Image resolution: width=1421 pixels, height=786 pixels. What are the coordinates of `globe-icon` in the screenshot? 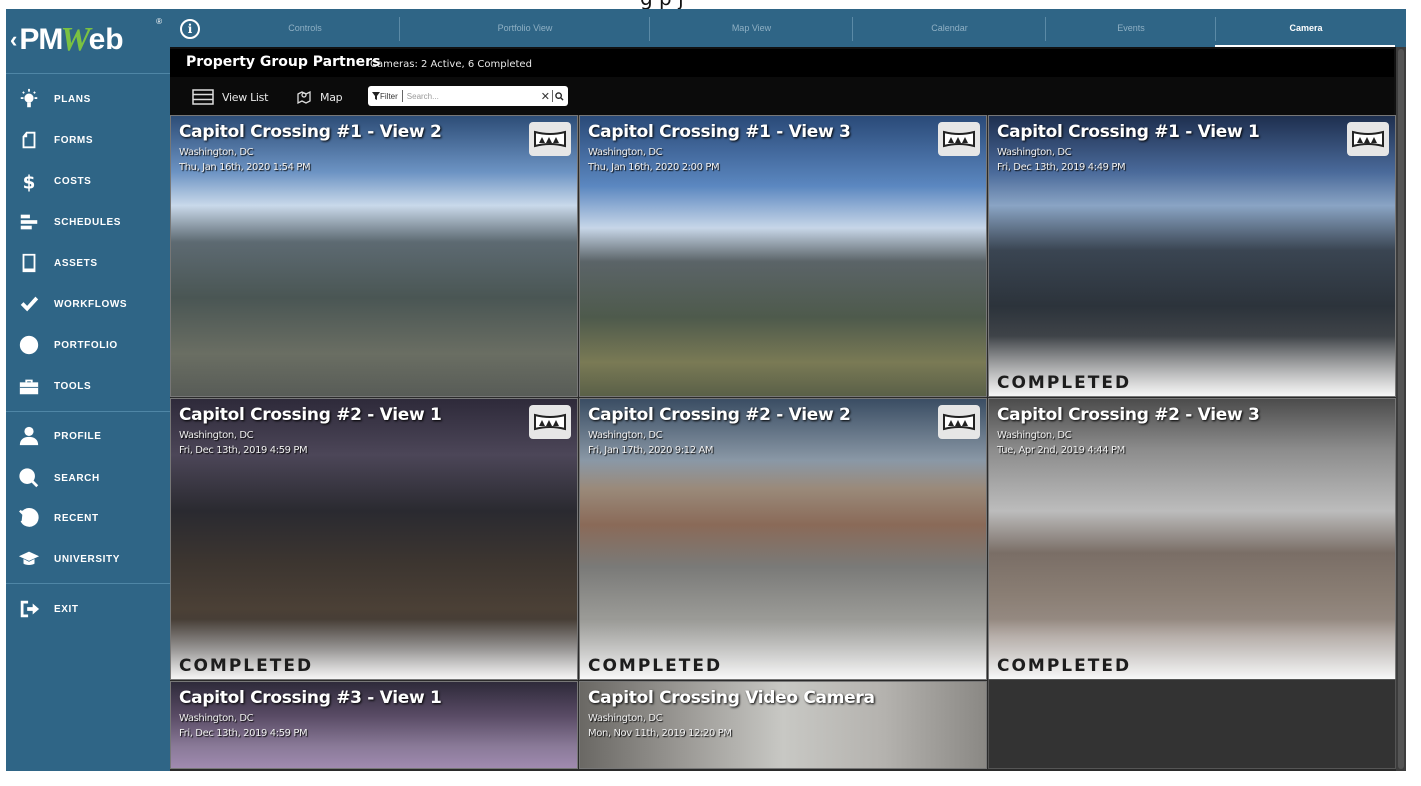 It's located at (29, 345).